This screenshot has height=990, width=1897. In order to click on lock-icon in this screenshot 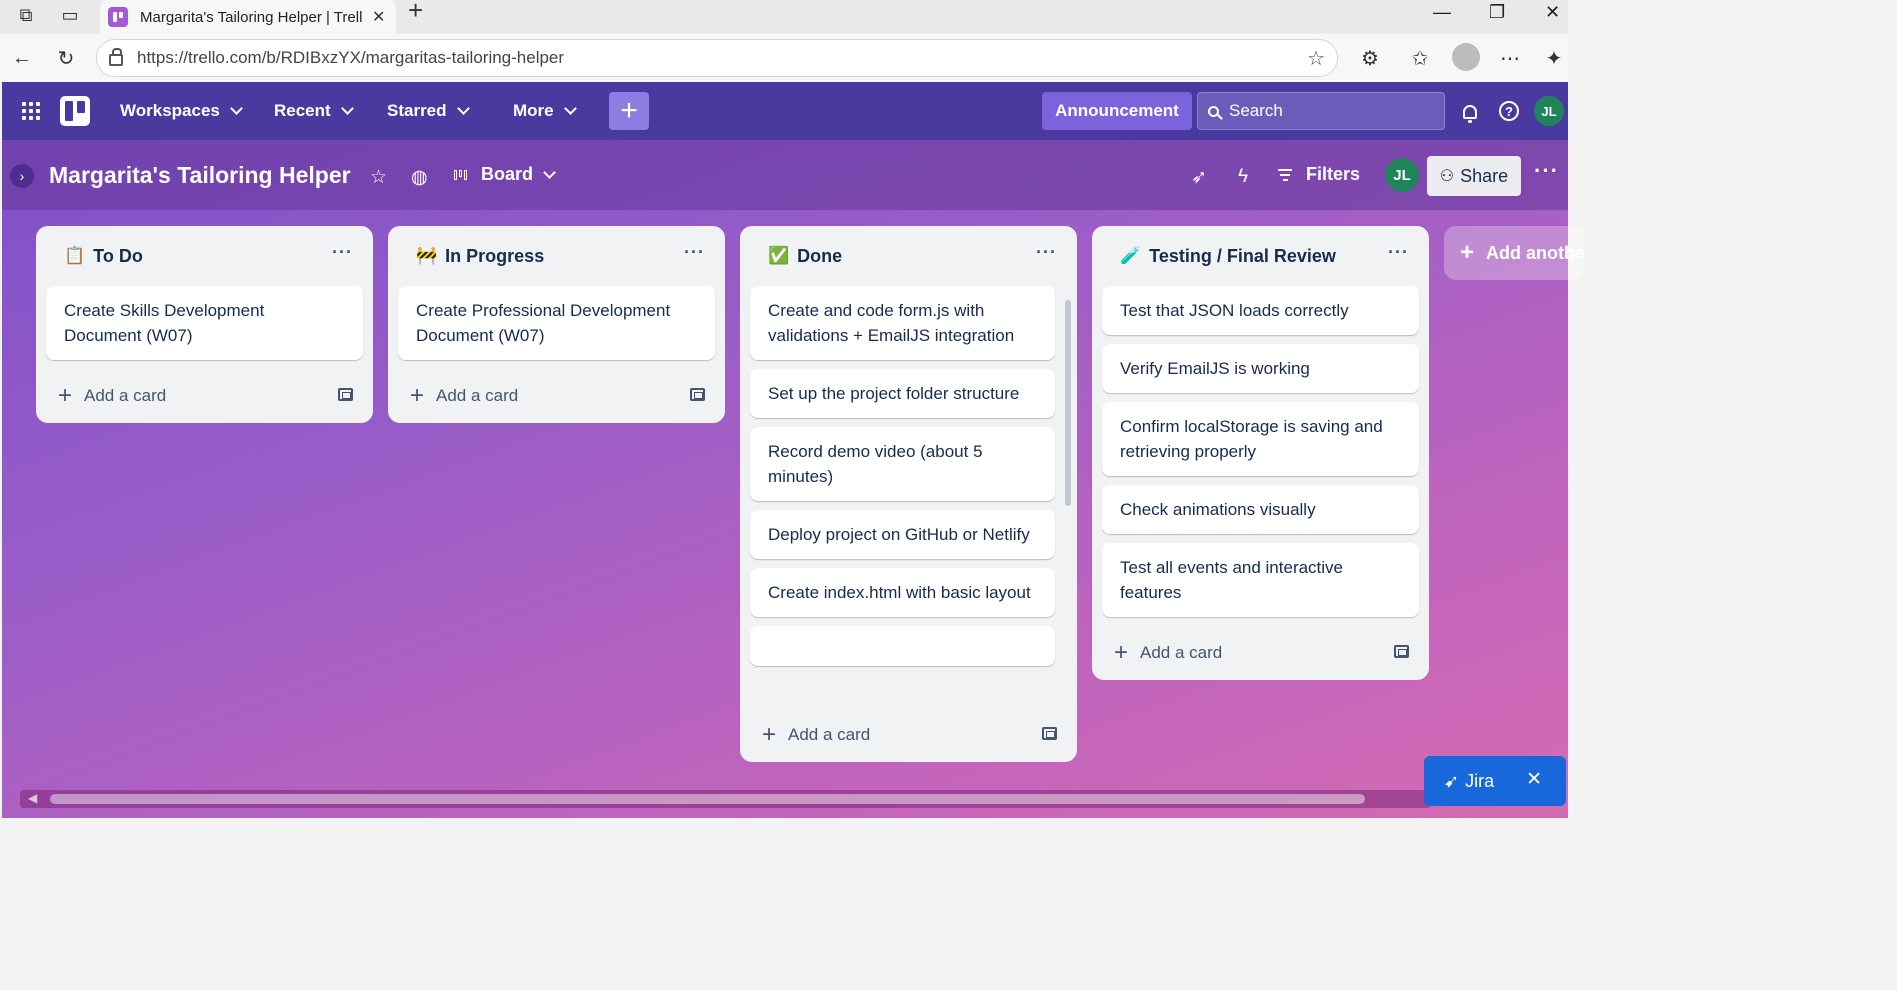, I will do `click(116, 57)`.